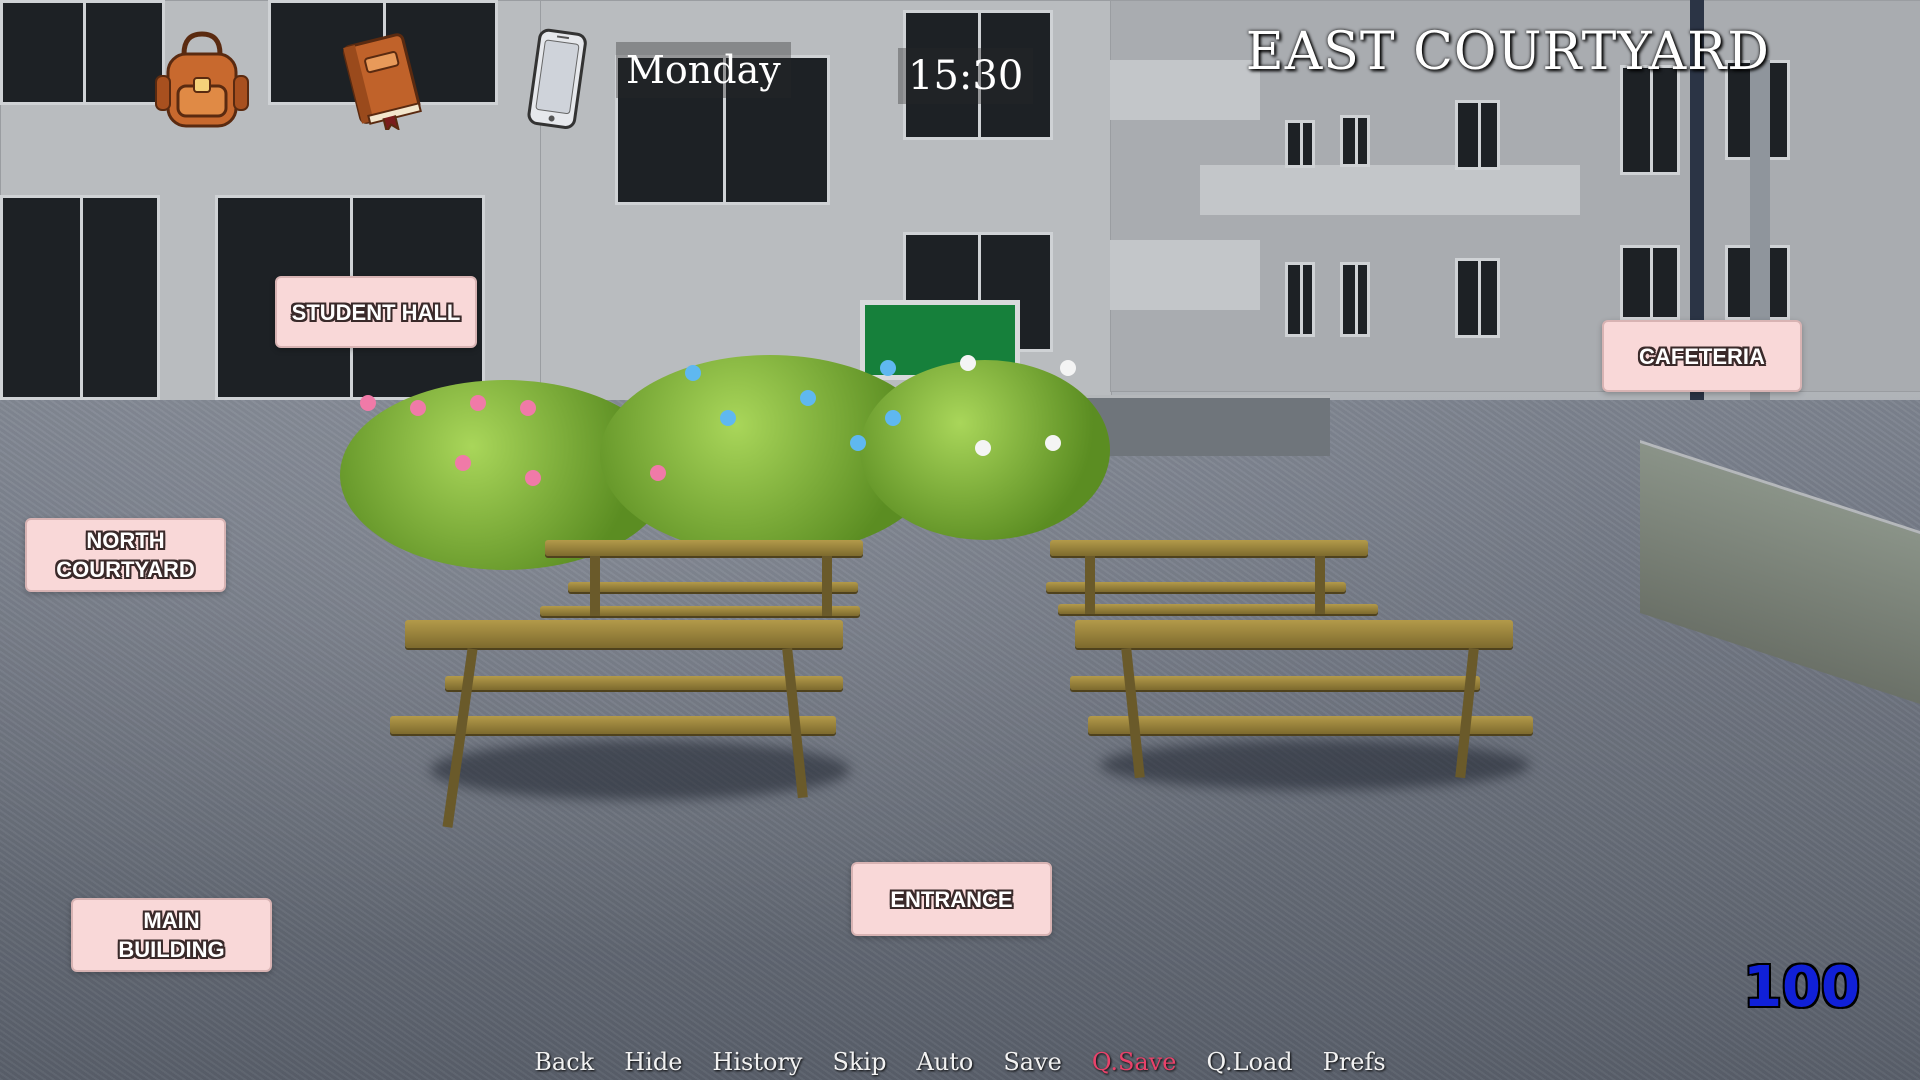 Image resolution: width=1920 pixels, height=1080 pixels. What do you see at coordinates (1250, 1062) in the screenshot?
I see `qm-qload-button: Q.Load` at bounding box center [1250, 1062].